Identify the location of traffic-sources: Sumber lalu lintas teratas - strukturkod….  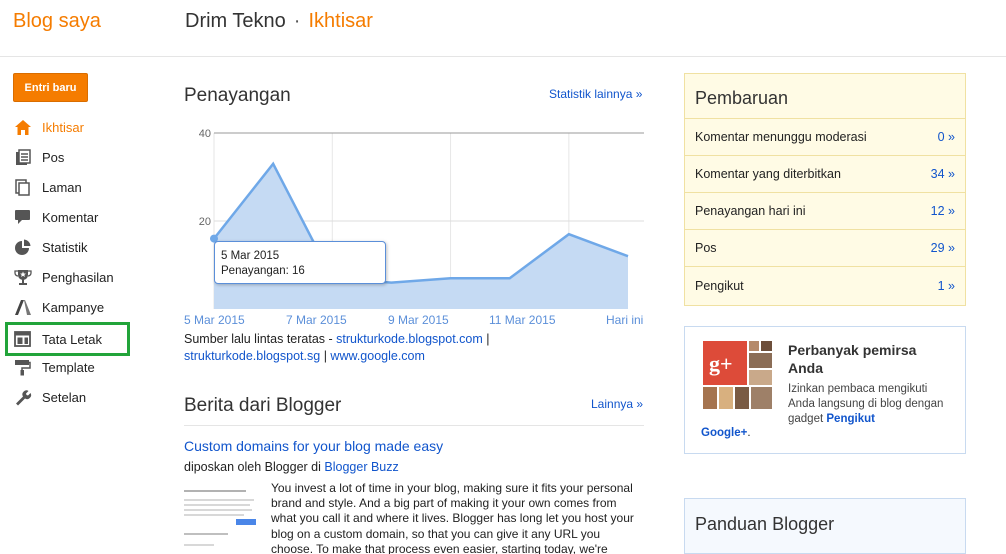
(414, 348).